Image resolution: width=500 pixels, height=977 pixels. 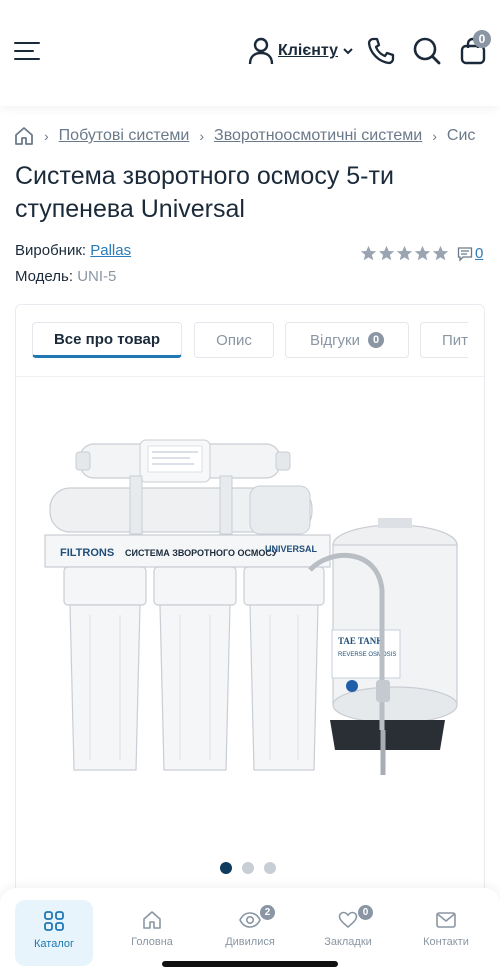 I want to click on tabs-divider, so click(x=250, y=376).